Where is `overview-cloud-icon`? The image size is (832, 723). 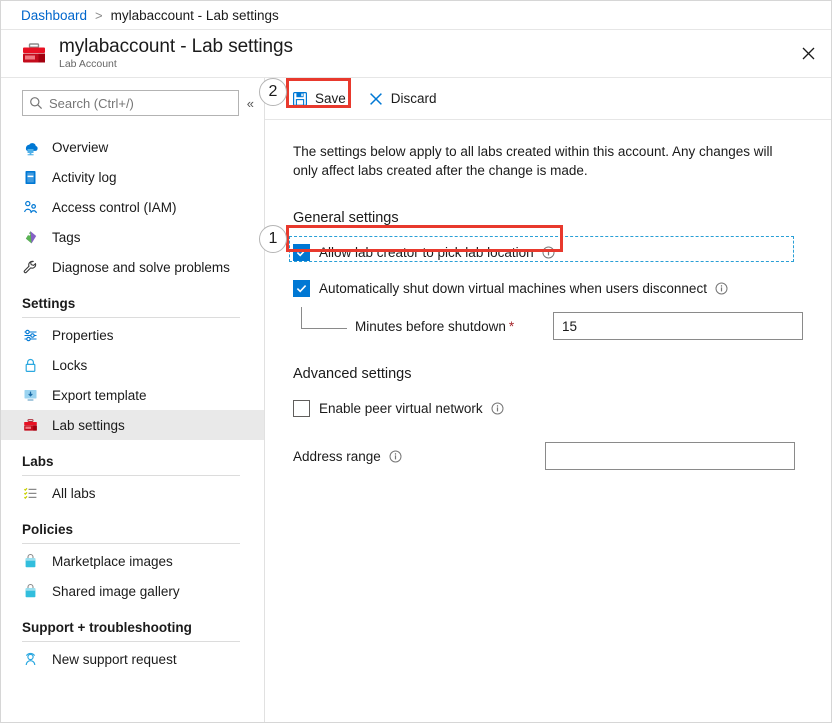 overview-cloud-icon is located at coordinates (30, 147).